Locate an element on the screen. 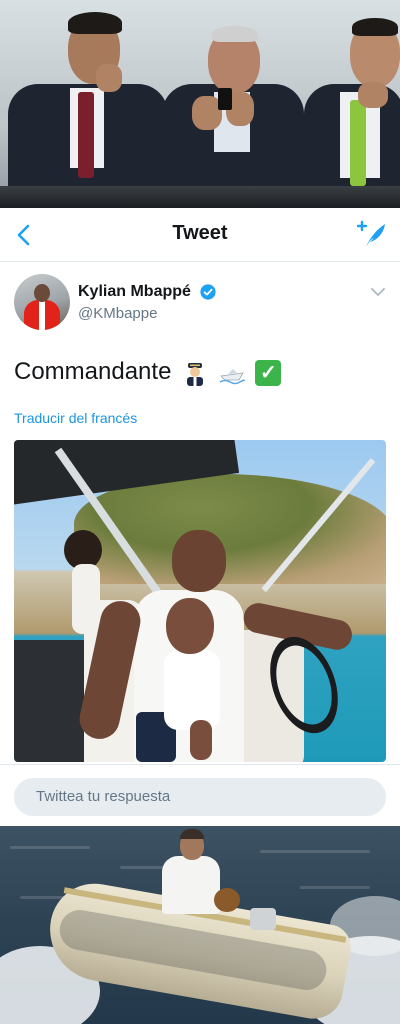  photo-baby-shirt is located at coordinates (192, 690).